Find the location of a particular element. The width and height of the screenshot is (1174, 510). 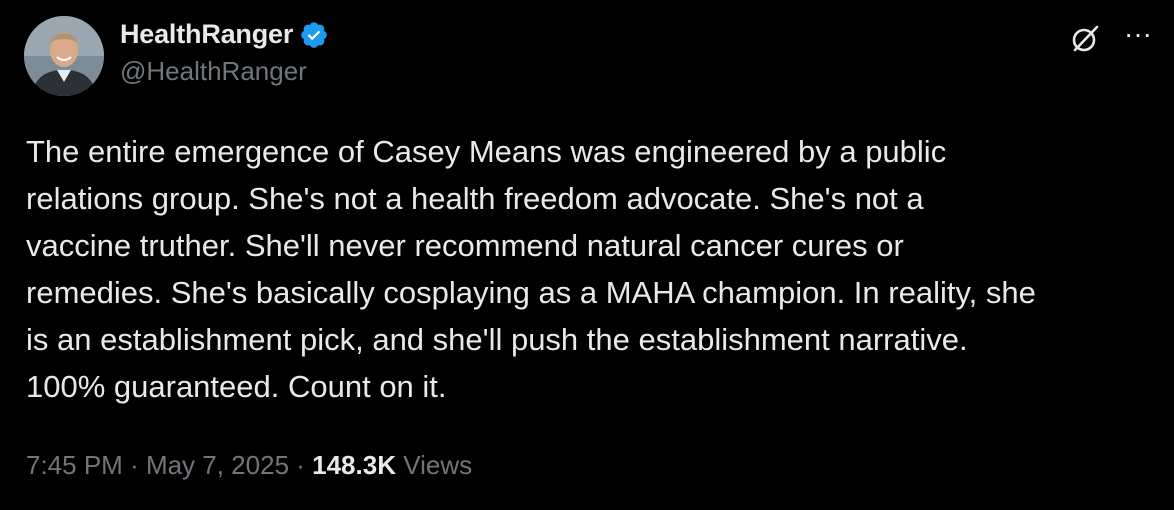

tweet-header: HealthRanger @HealthRanger is located at coordinates (176, 56).